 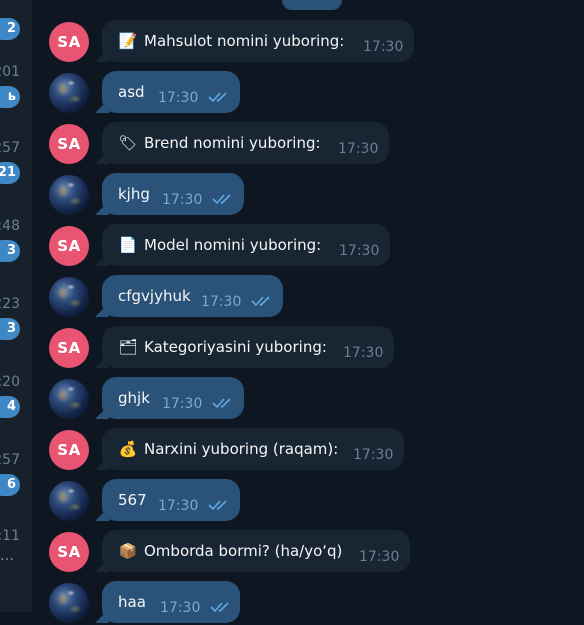 I want to click on message-text-wrap: 💰 Narxini yuboring (raqam):, so click(x=228, y=449).